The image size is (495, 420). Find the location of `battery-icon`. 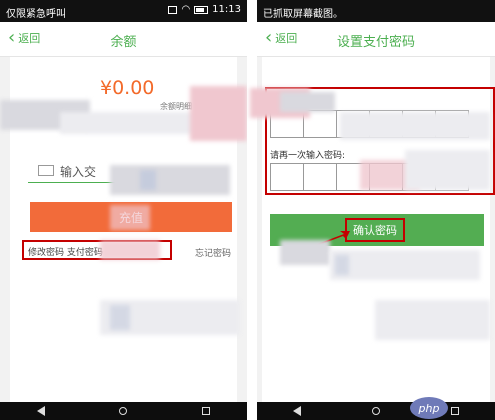

battery-icon is located at coordinates (201, 9).